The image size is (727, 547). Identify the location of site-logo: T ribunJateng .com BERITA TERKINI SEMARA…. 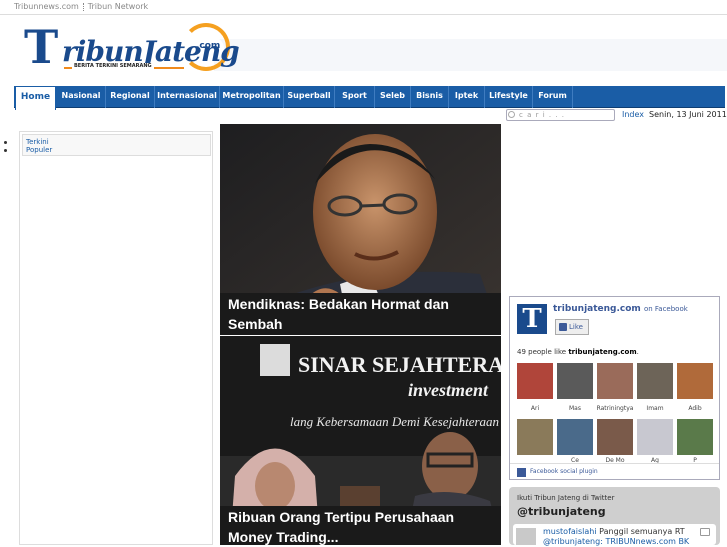
(132, 48).